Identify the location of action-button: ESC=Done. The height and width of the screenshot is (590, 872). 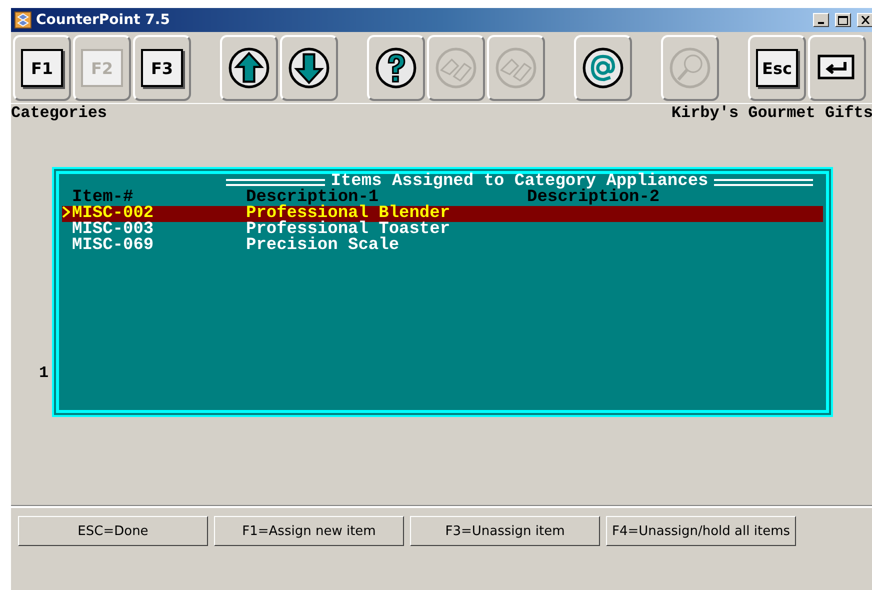
(113, 531).